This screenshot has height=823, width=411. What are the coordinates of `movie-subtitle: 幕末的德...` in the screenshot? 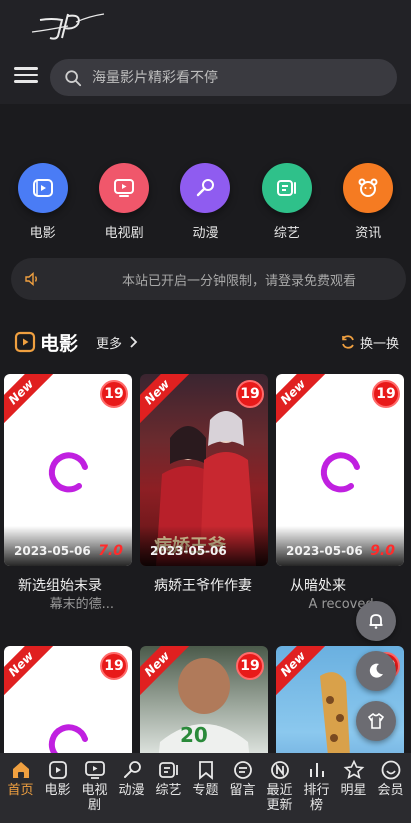 It's located at (81, 604).